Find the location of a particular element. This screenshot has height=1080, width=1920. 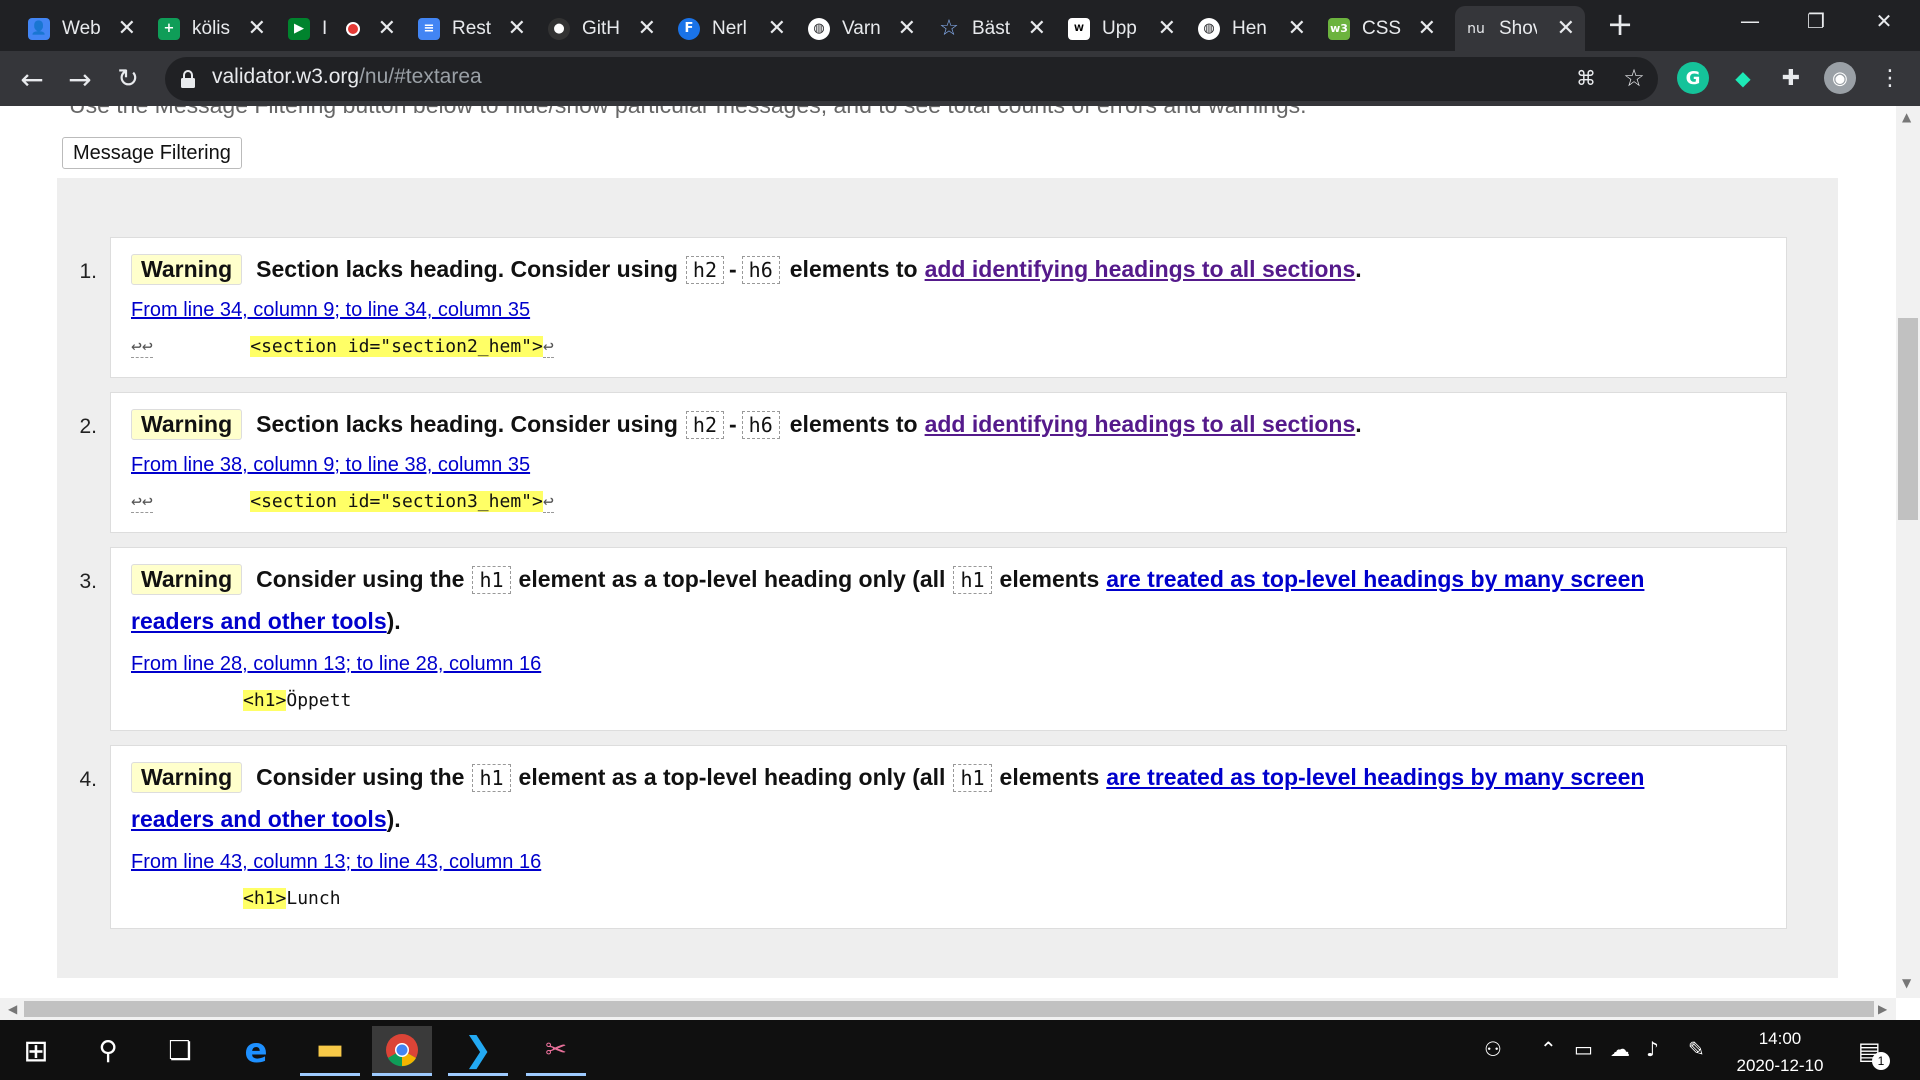

code-extract: <h1>Lunch is located at coordinates (292, 898).